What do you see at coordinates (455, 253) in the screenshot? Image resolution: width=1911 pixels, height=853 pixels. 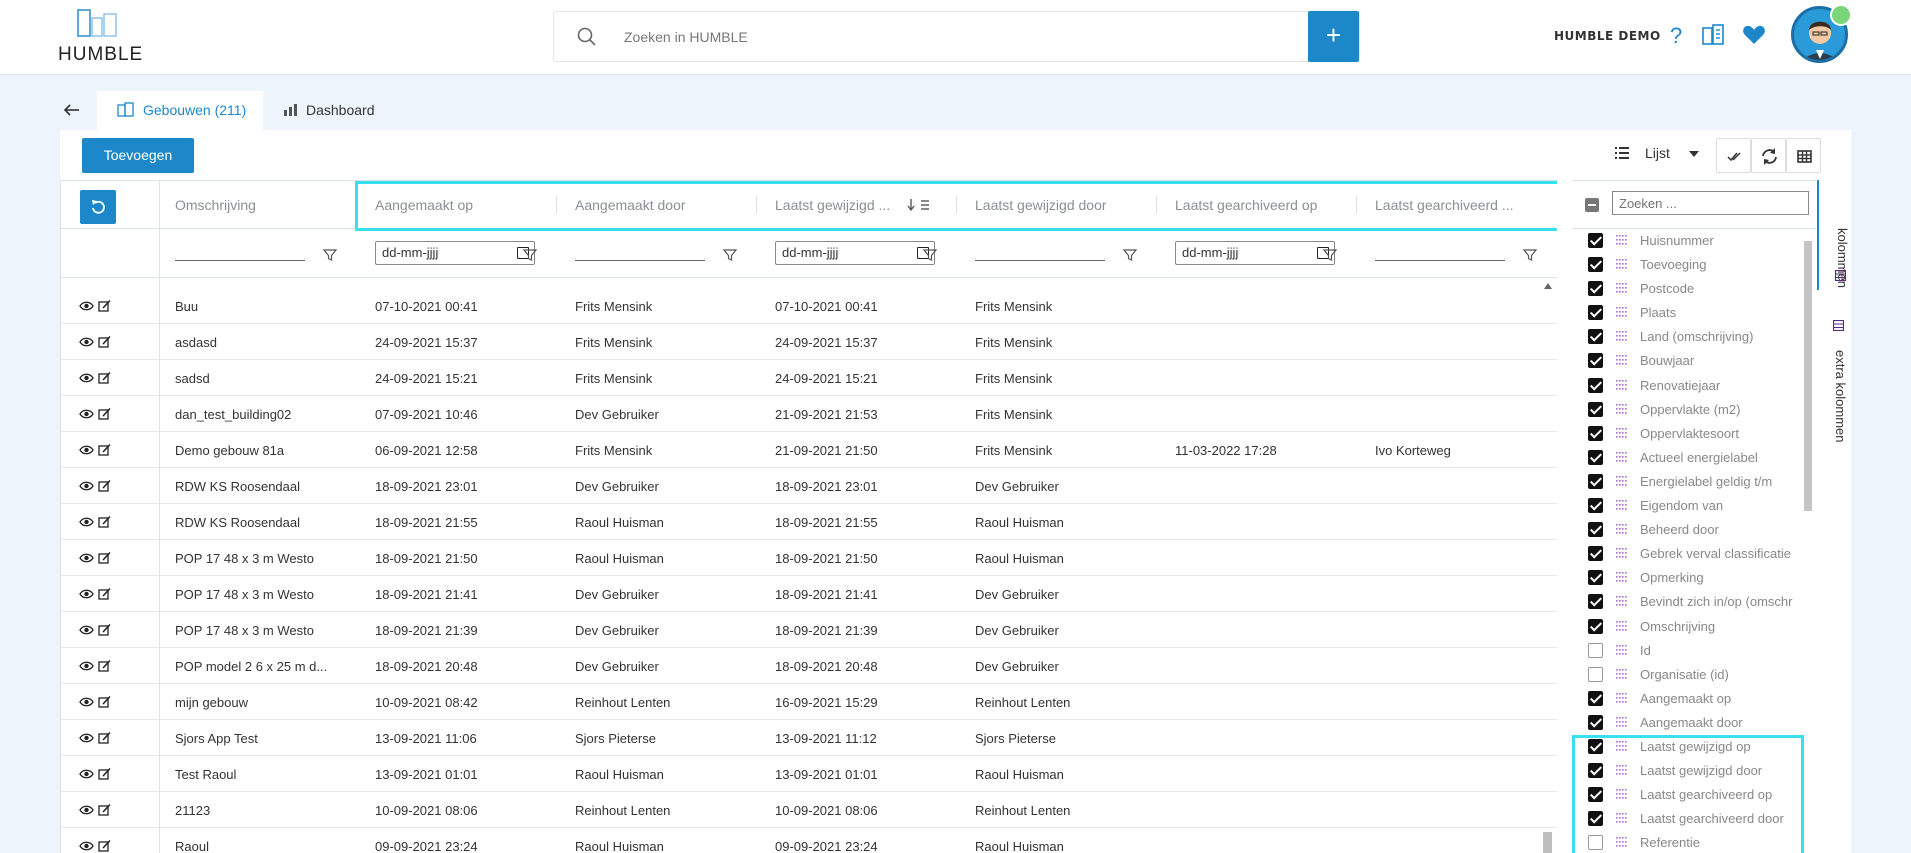 I see `filter-aangemaakt-op-date: dd-mm-jjjj` at bounding box center [455, 253].